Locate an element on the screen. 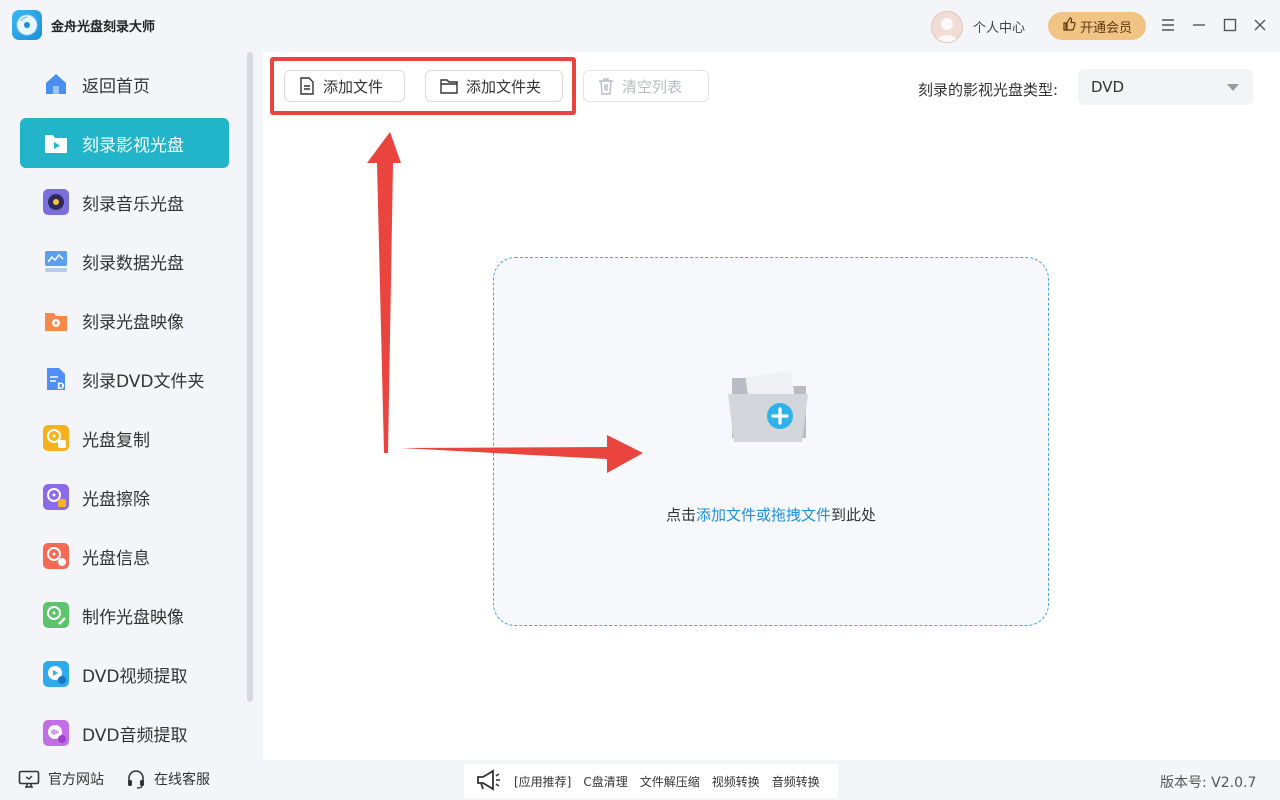  sidebar-scroll-thumb is located at coordinates (250, 377).